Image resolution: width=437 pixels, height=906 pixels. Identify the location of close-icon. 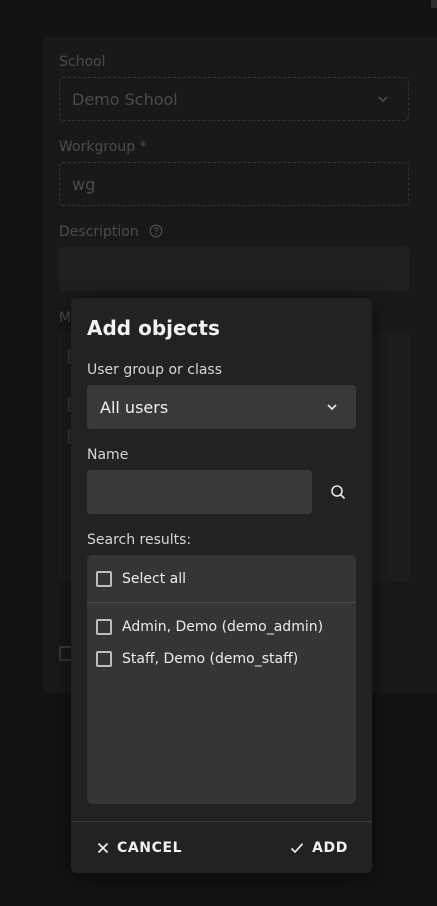
(103, 848).